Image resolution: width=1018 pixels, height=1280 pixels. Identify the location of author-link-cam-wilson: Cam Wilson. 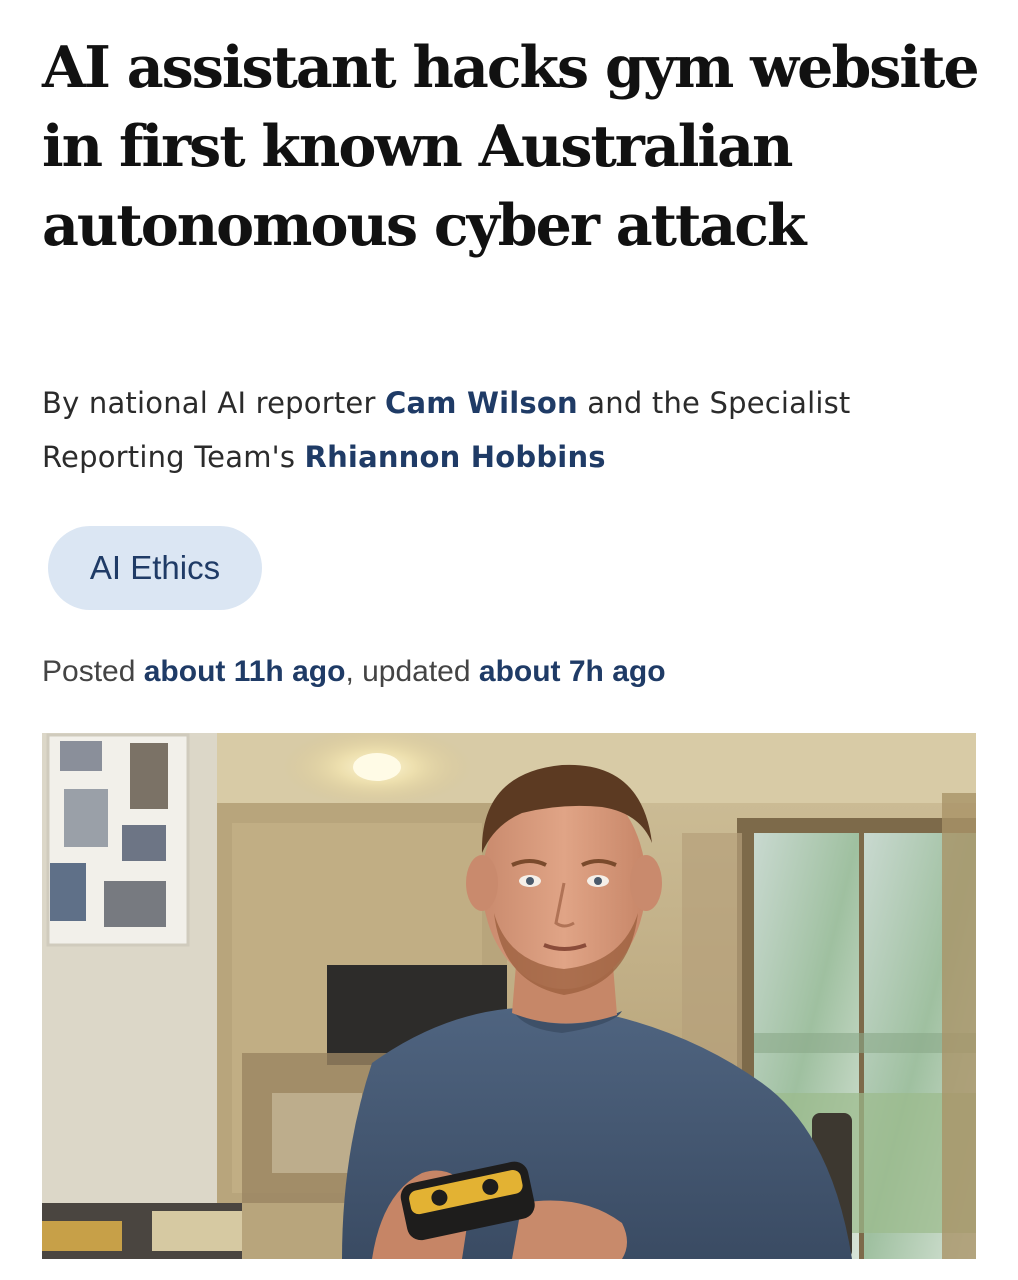
(481, 403).